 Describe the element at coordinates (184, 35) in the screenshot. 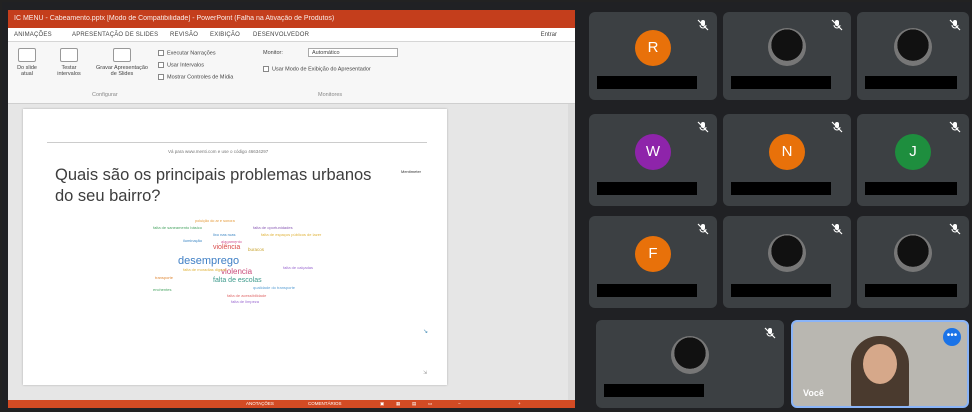

I see `tab-review: REVISÃO` at that location.